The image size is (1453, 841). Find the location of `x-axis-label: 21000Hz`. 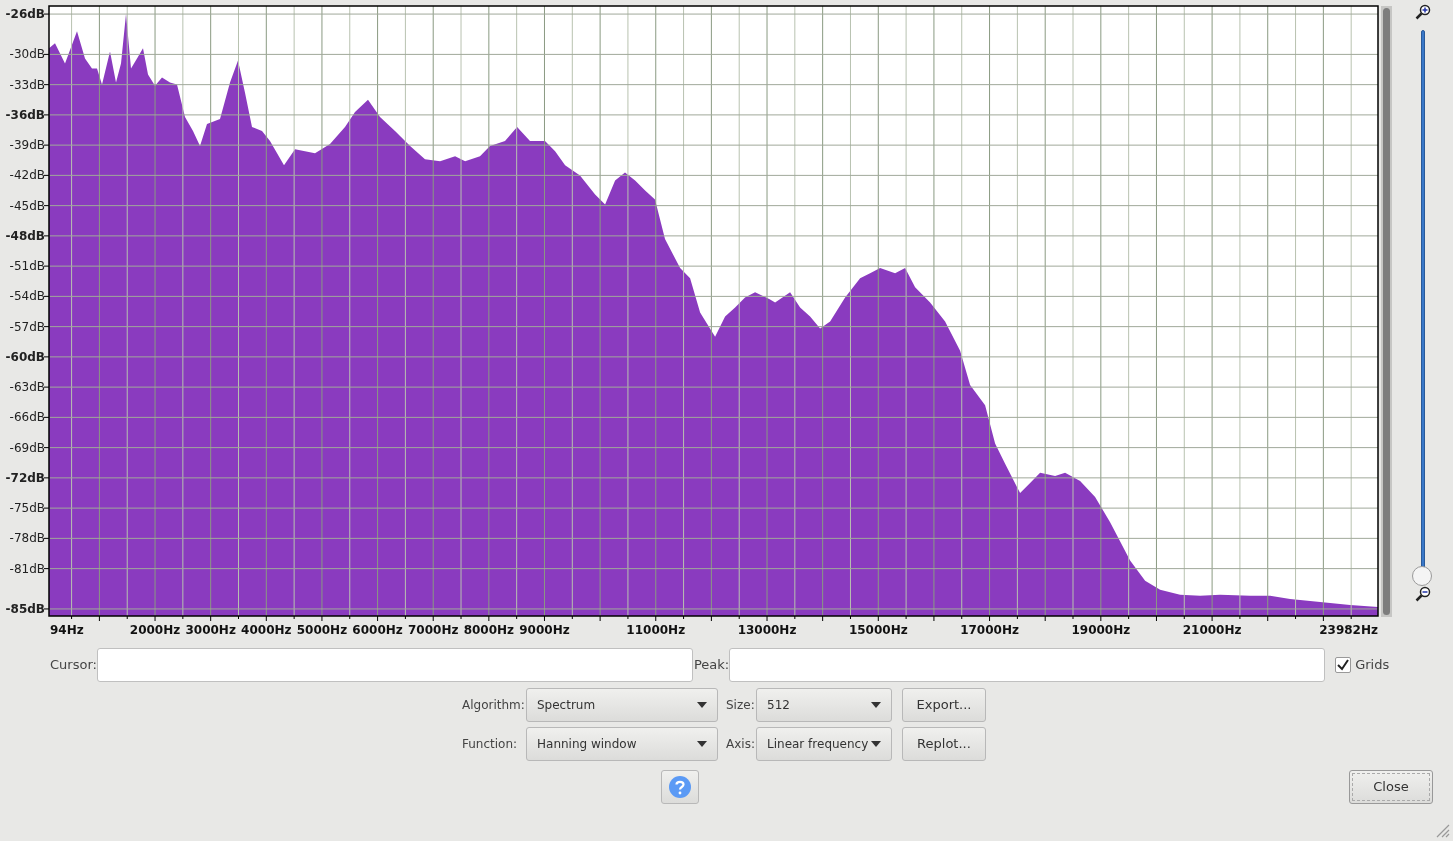

x-axis-label: 21000Hz is located at coordinates (1212, 630).